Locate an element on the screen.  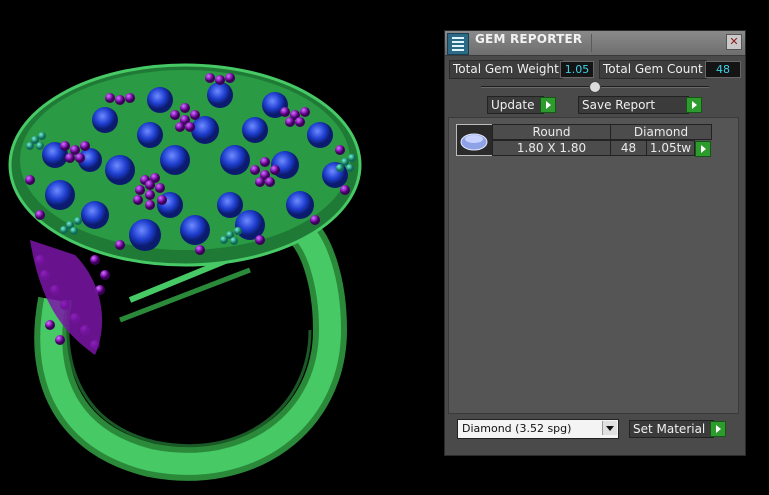
total-gem-weight-value: 1.05 is located at coordinates (577, 69).